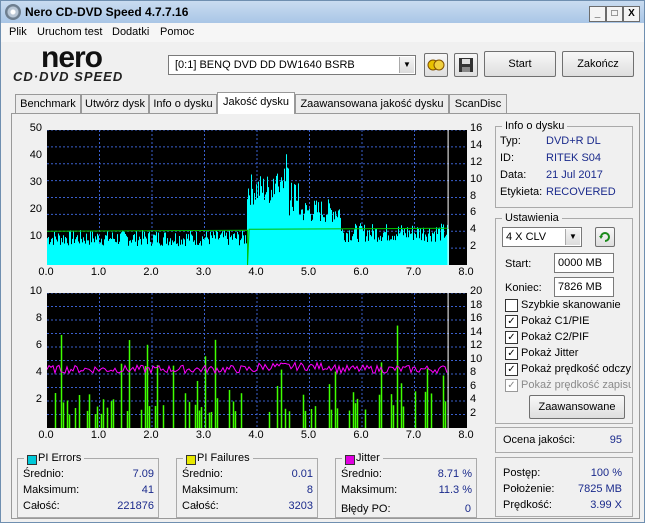  What do you see at coordinates (300, 506) in the screenshot?
I see `pi-failures-total-value: 3203` at bounding box center [300, 506].